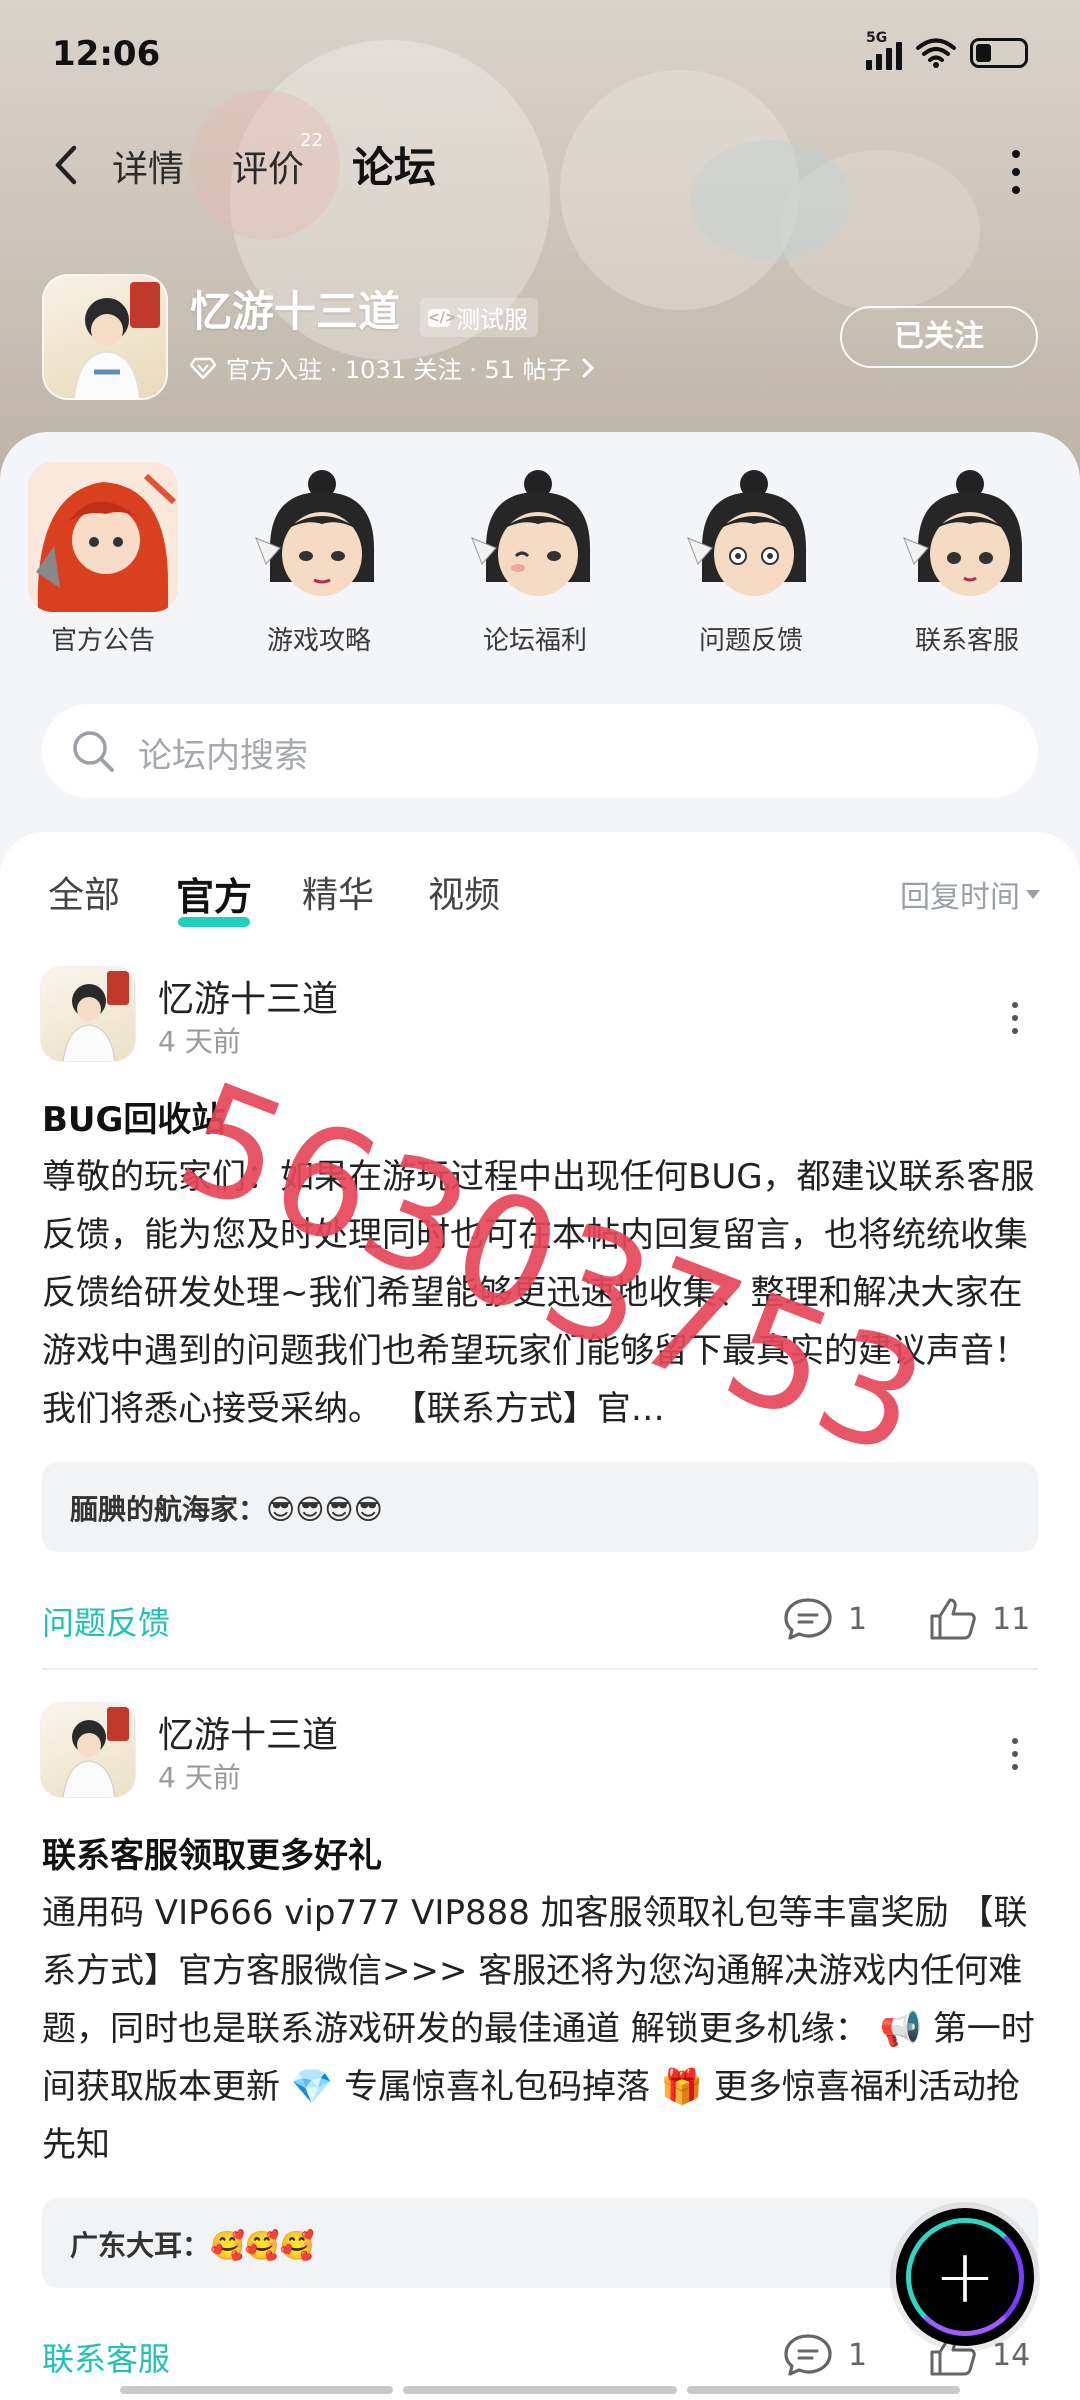 This screenshot has height=2400, width=1080. I want to click on game-meta: 官方入驻 · 1031 关注 · 51 帖子, so click(392, 367).